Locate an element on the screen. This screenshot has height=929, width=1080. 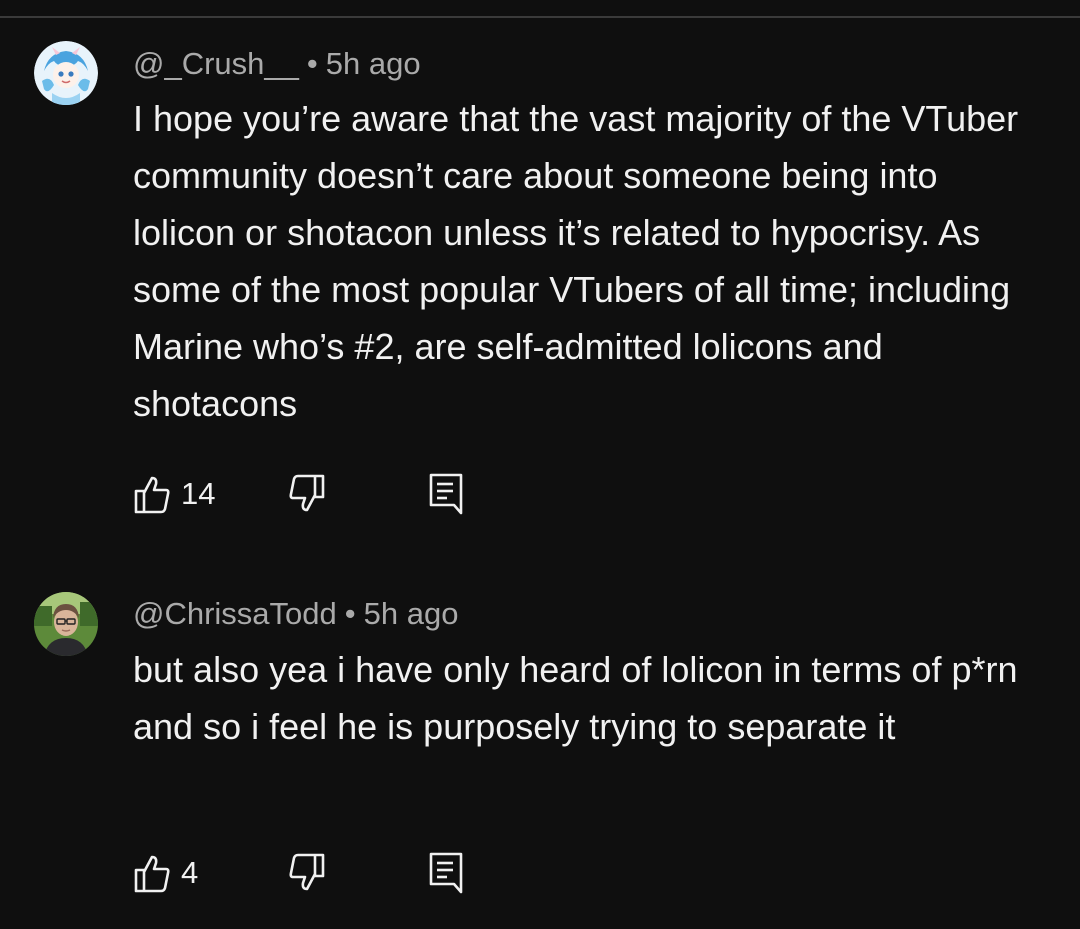
comment-meta: @_Crush__ • 5h ago is located at coordinates (277, 64).